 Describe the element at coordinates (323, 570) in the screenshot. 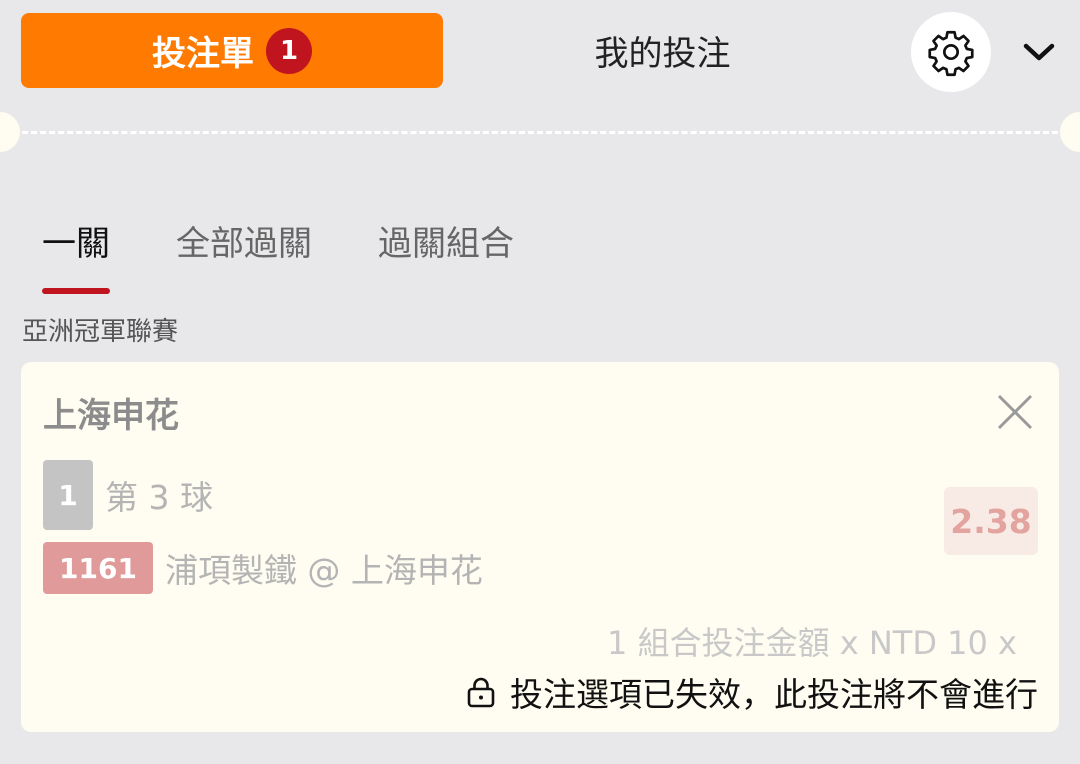

I see `bet-matchup: 浦項製鐵 @ 上海申花` at that location.